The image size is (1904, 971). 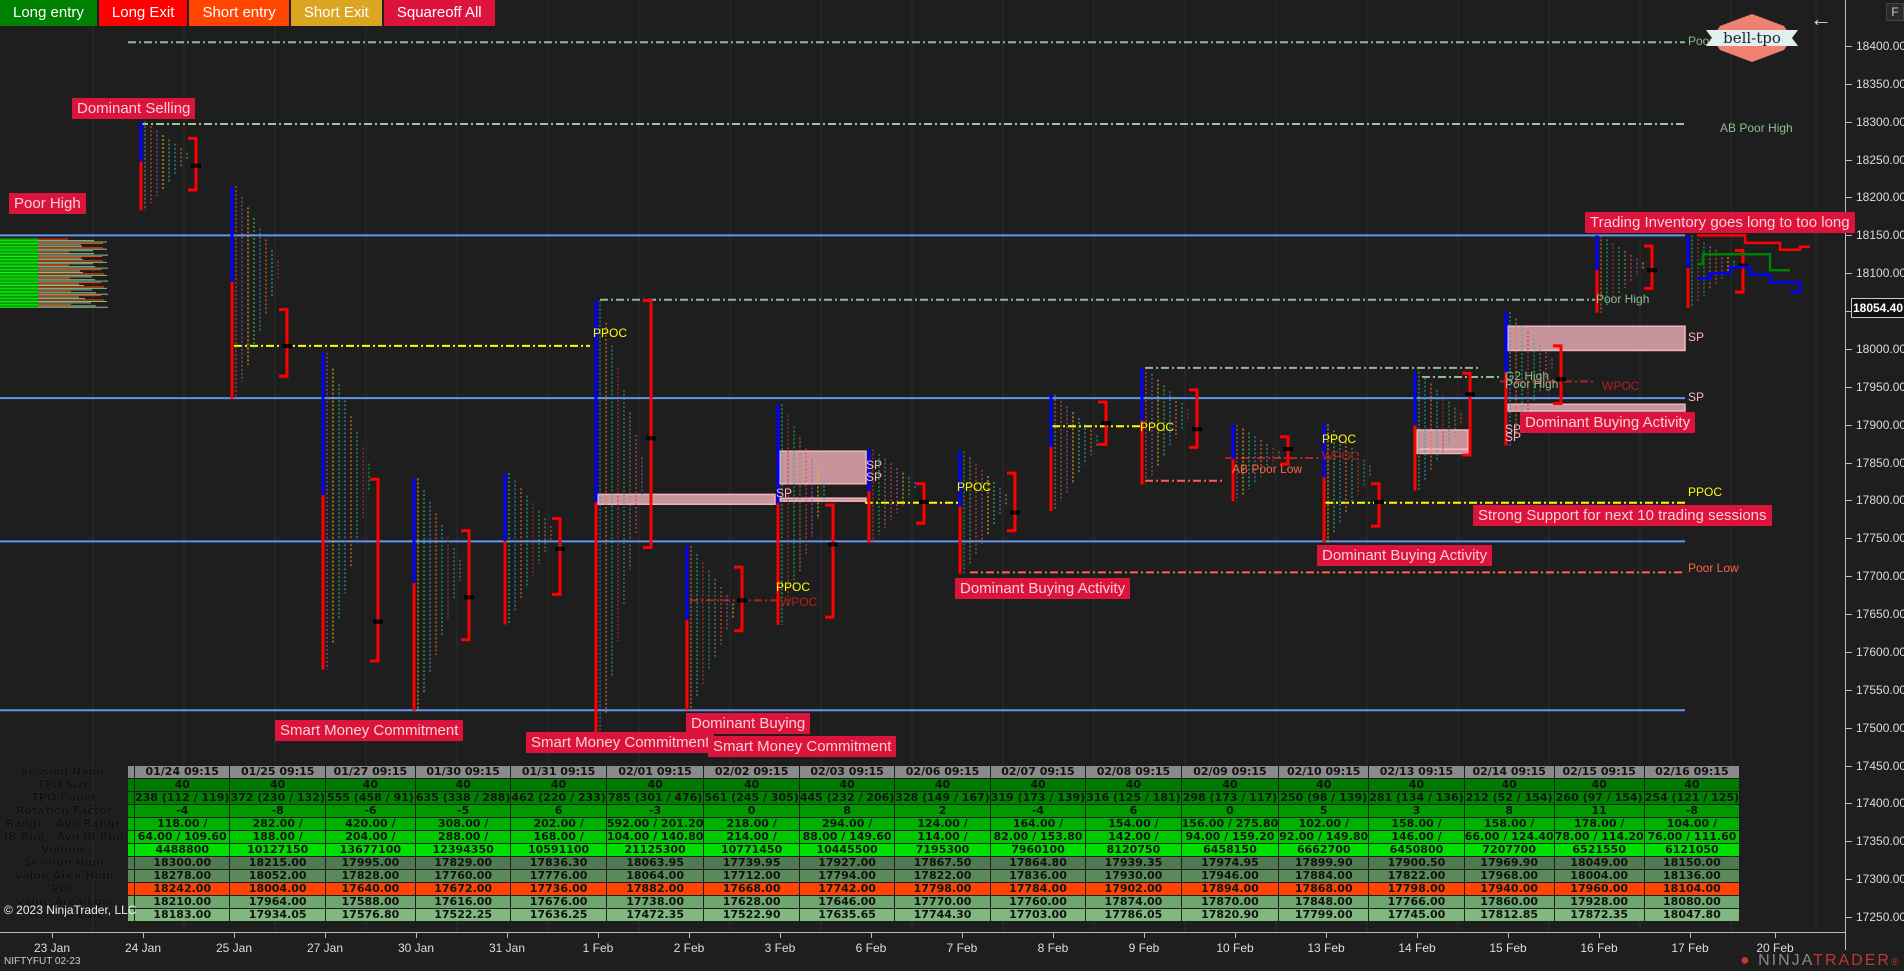 I want to click on stats-cell: 17899.90, so click(x=1324, y=863).